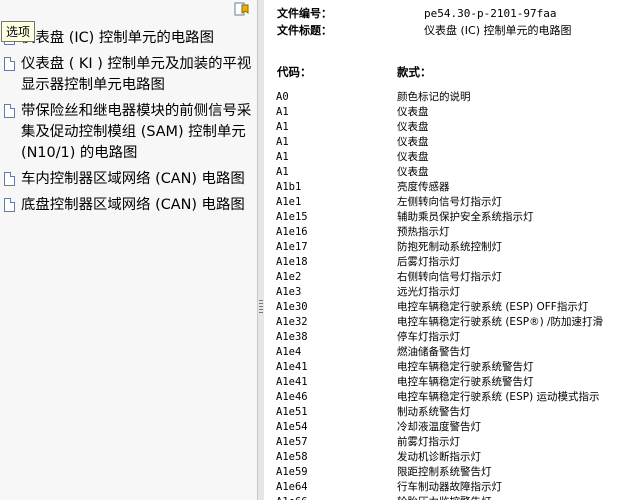 Image resolution: width=629 pixels, height=500 pixels. I want to click on description-column-header: 款式：, so click(414, 72).